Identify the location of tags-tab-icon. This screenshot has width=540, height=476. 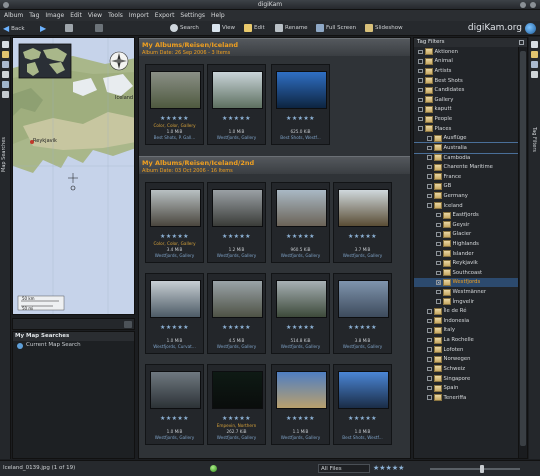
(5, 54).